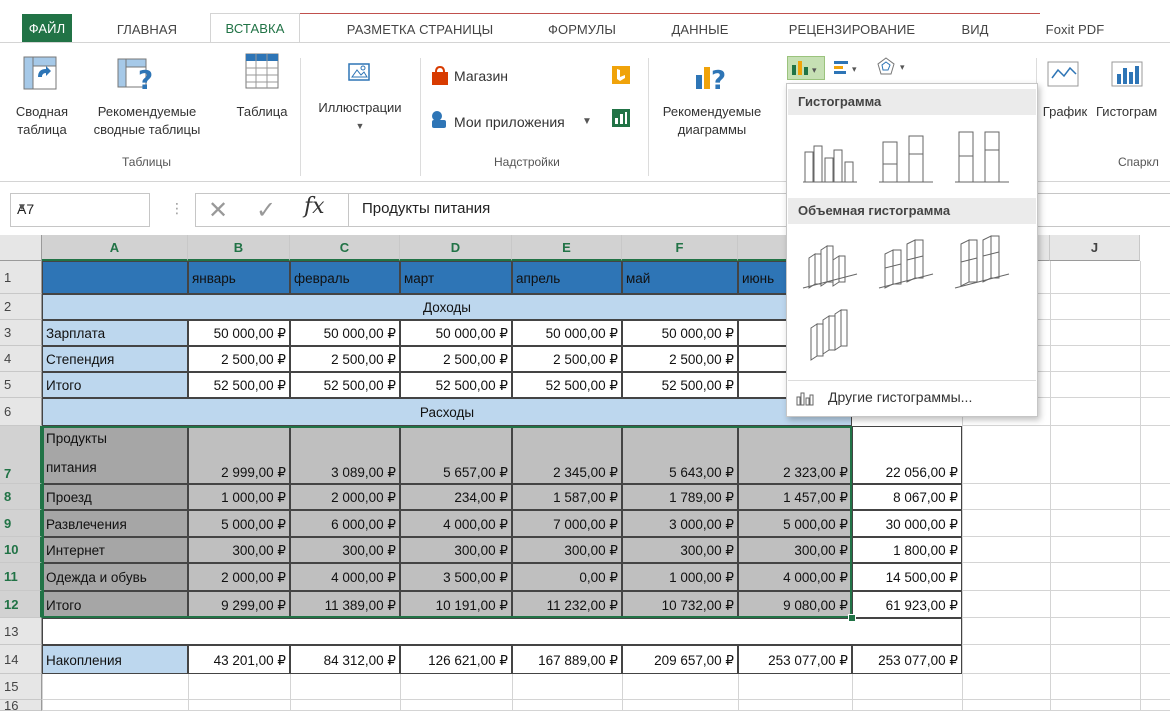 The height and width of the screenshot is (713, 1170). I want to click on tab-review: РЕЦЕНЗИРОВАНИЕ, so click(852, 30).